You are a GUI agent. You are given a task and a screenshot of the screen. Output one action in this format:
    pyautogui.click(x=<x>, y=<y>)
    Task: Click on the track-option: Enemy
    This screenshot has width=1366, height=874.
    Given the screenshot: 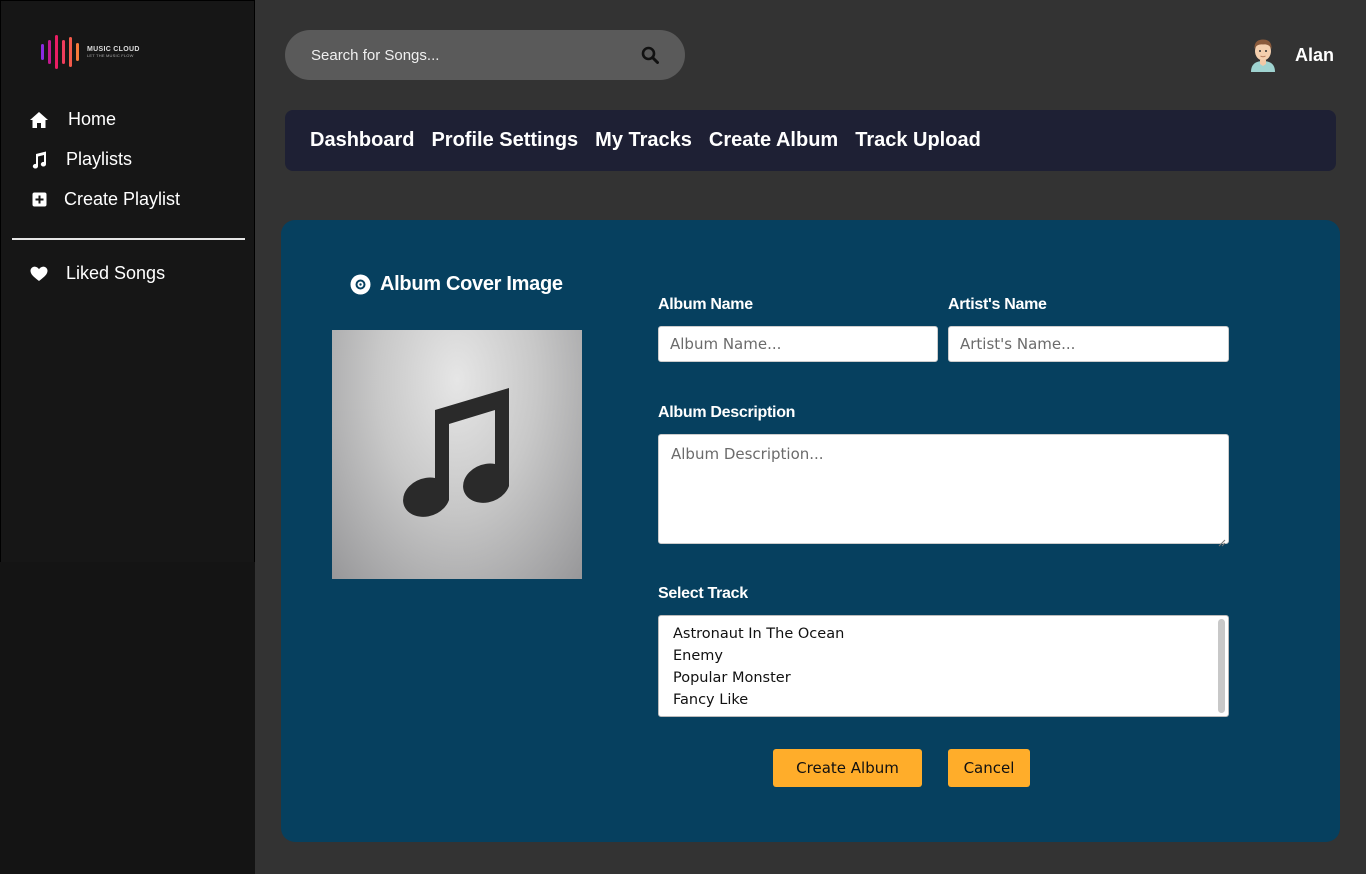 What is the action you would take?
    pyautogui.click(x=943, y=656)
    